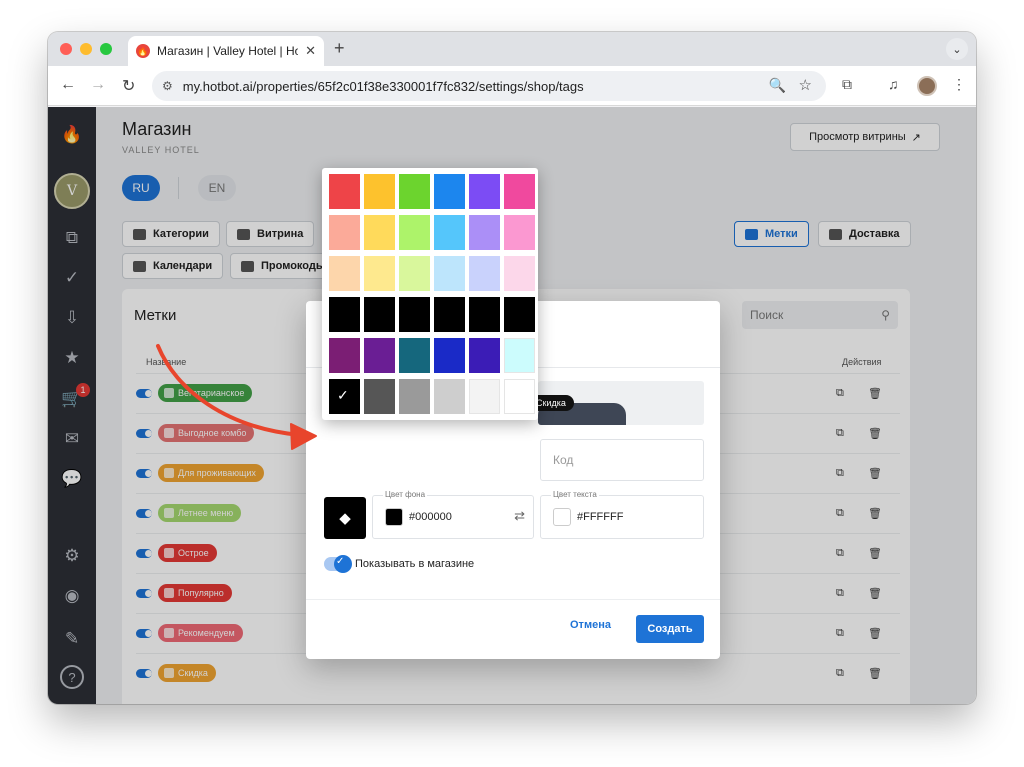 This screenshot has width=1024, height=767. What do you see at coordinates (927, 86) in the screenshot?
I see `profile-avatar` at bounding box center [927, 86].